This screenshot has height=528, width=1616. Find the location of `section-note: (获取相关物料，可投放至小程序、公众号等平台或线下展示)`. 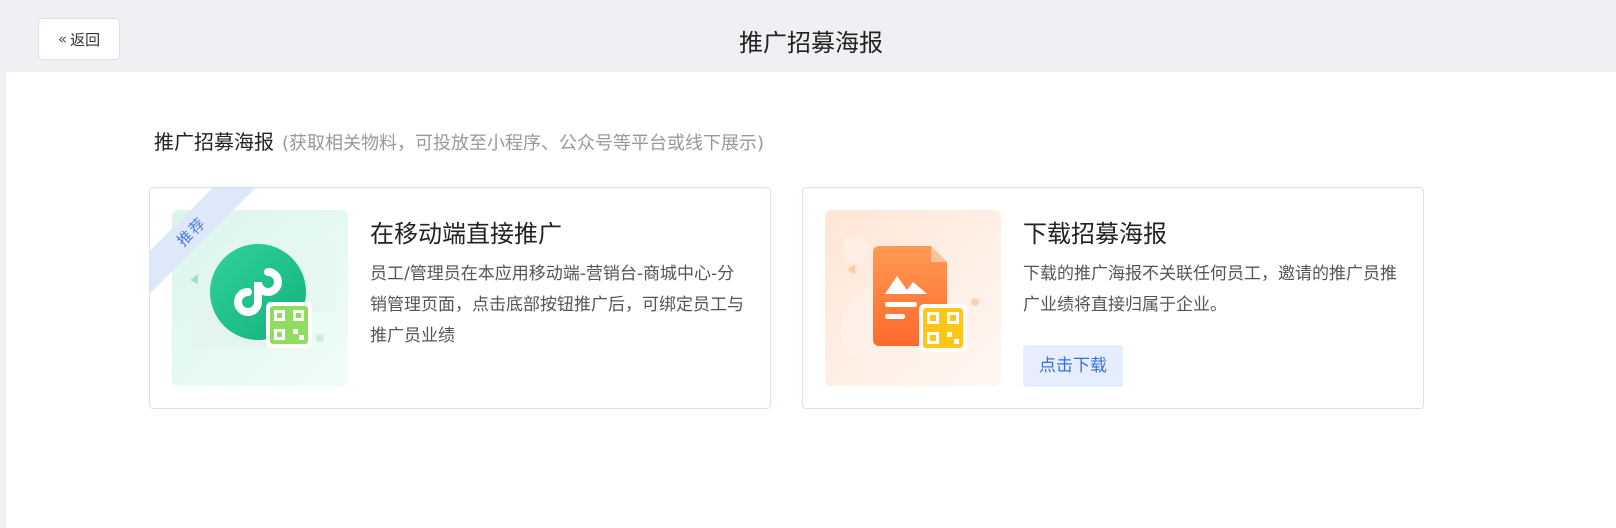

section-note: (获取相关物料，可投放至小程序、公众号等平台或线下展示) is located at coordinates (523, 143).